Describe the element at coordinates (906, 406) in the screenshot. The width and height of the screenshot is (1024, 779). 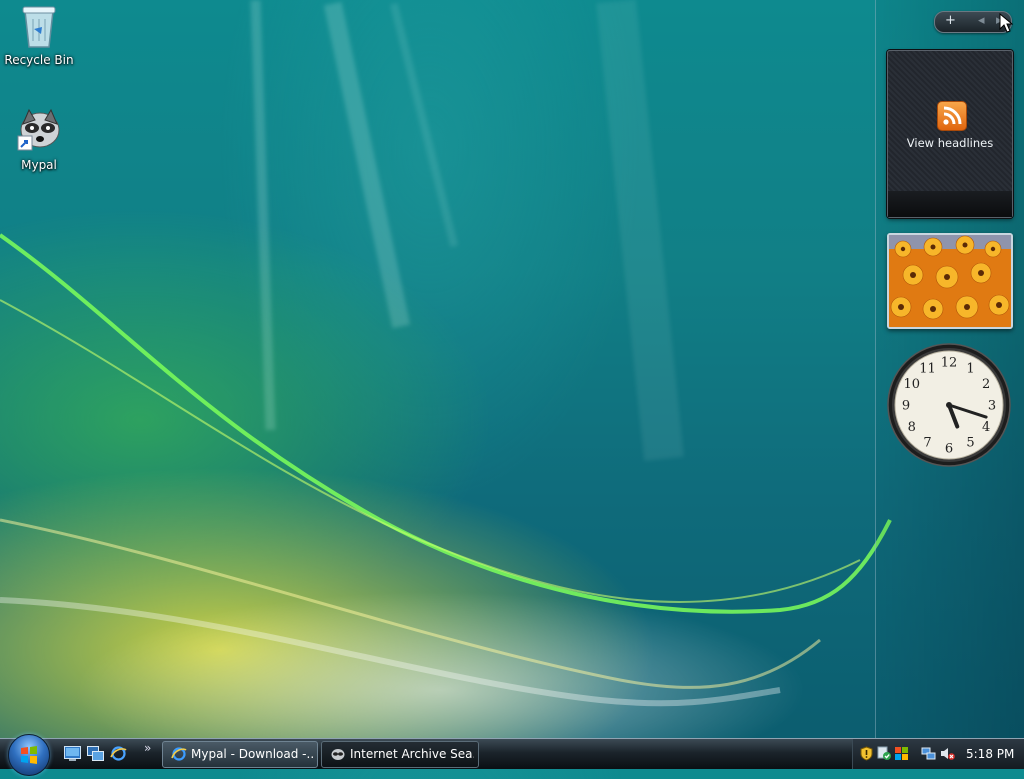
I see `clock-number: 9` at that location.